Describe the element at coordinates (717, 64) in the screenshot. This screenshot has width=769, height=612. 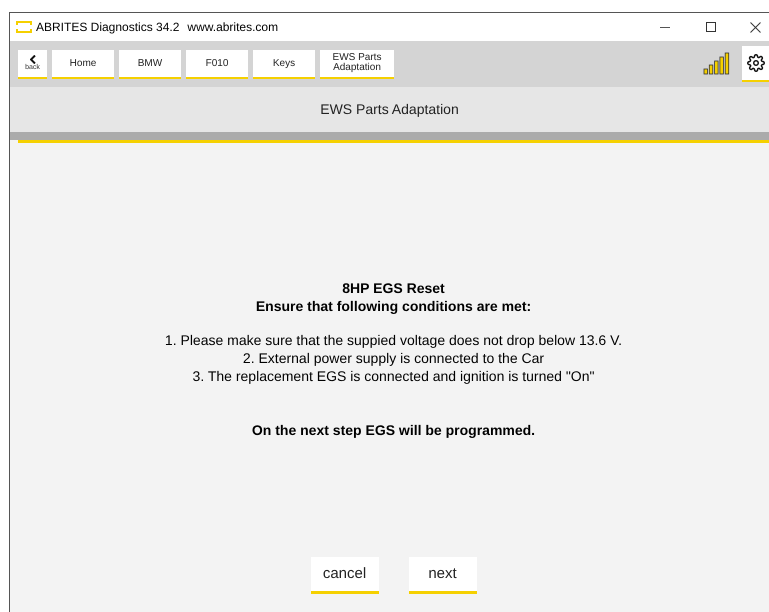
I see `signal-strength-icon` at that location.